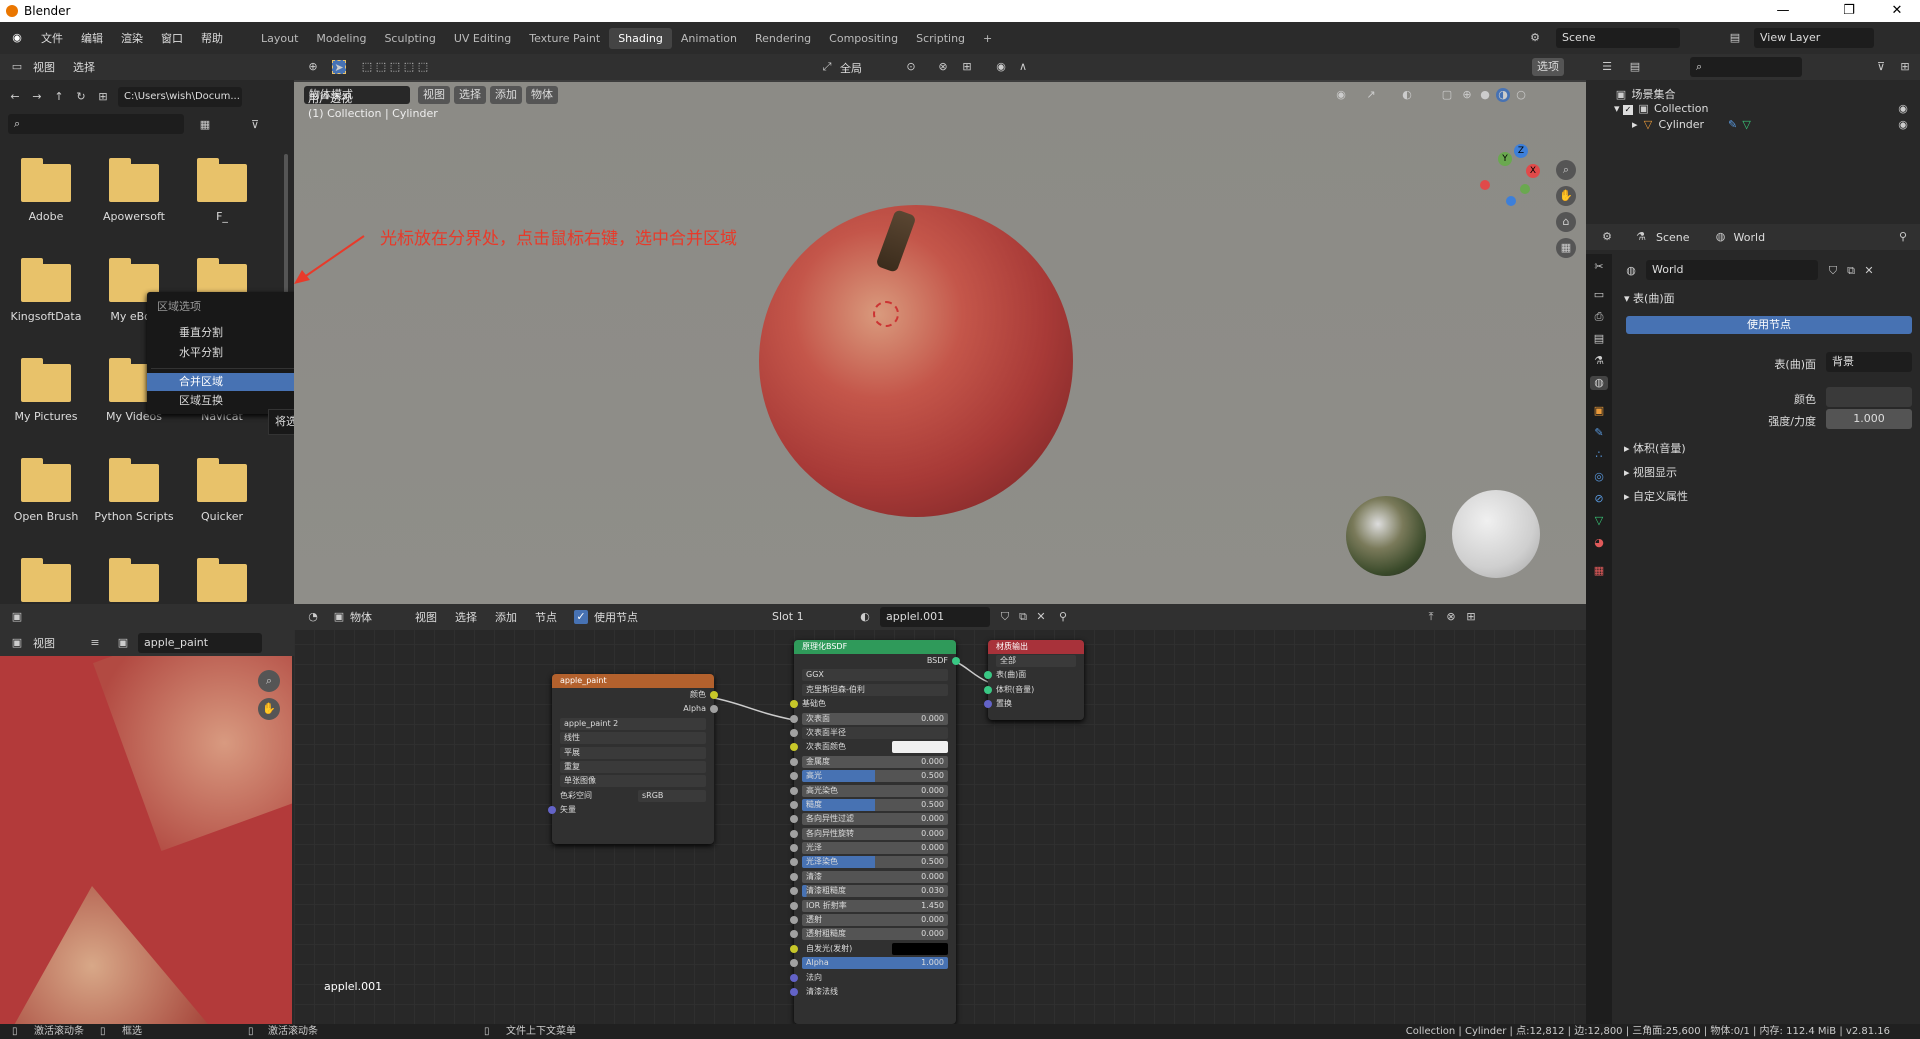  Describe the element at coordinates (940, 38) in the screenshot. I see `tab-scripting: Scripting` at that location.